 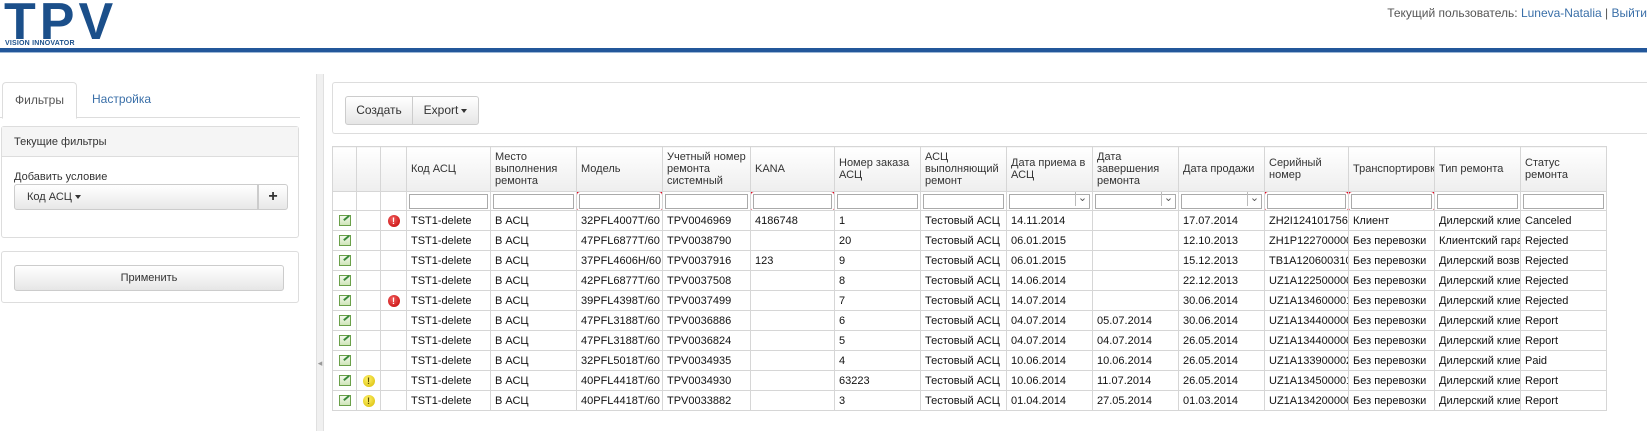 What do you see at coordinates (1306, 169) in the screenshot?
I see `col-header: Серийный номер` at bounding box center [1306, 169].